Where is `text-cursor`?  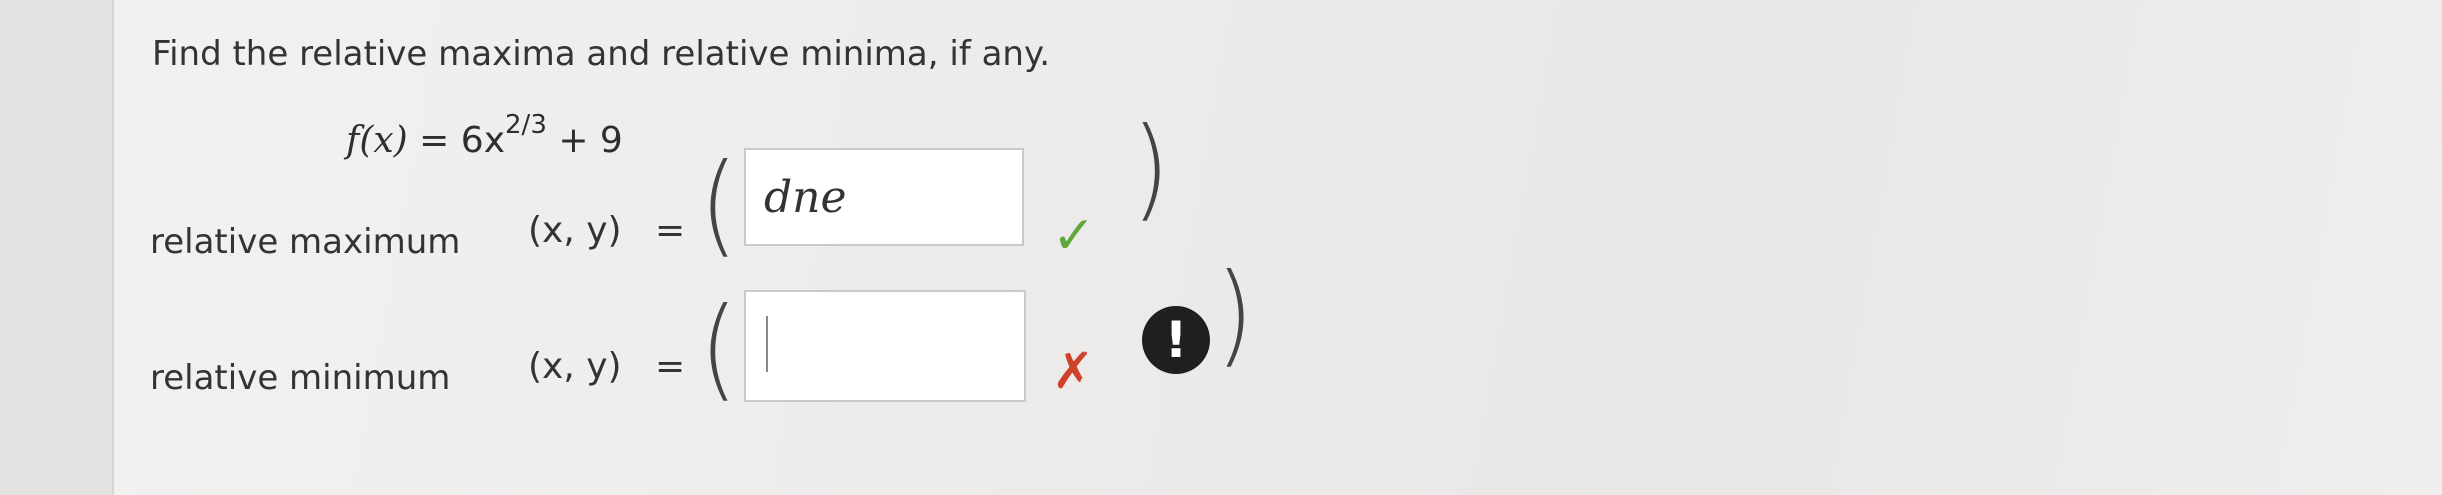
text-cursor is located at coordinates (767, 344).